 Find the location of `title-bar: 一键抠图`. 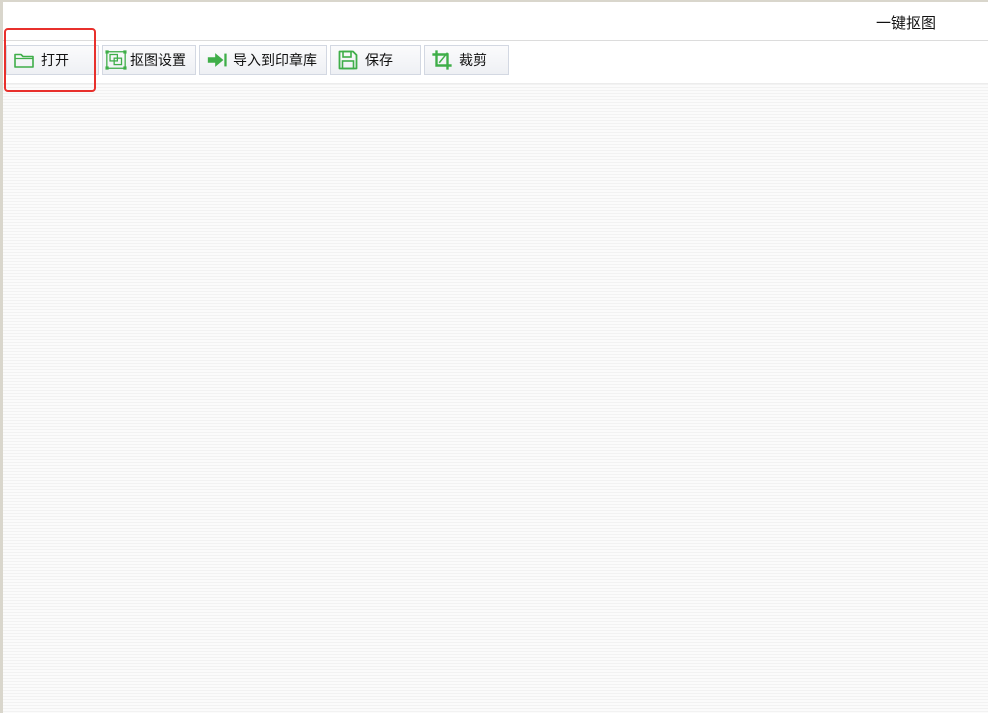

title-bar: 一键抠图 is located at coordinates (495, 21).